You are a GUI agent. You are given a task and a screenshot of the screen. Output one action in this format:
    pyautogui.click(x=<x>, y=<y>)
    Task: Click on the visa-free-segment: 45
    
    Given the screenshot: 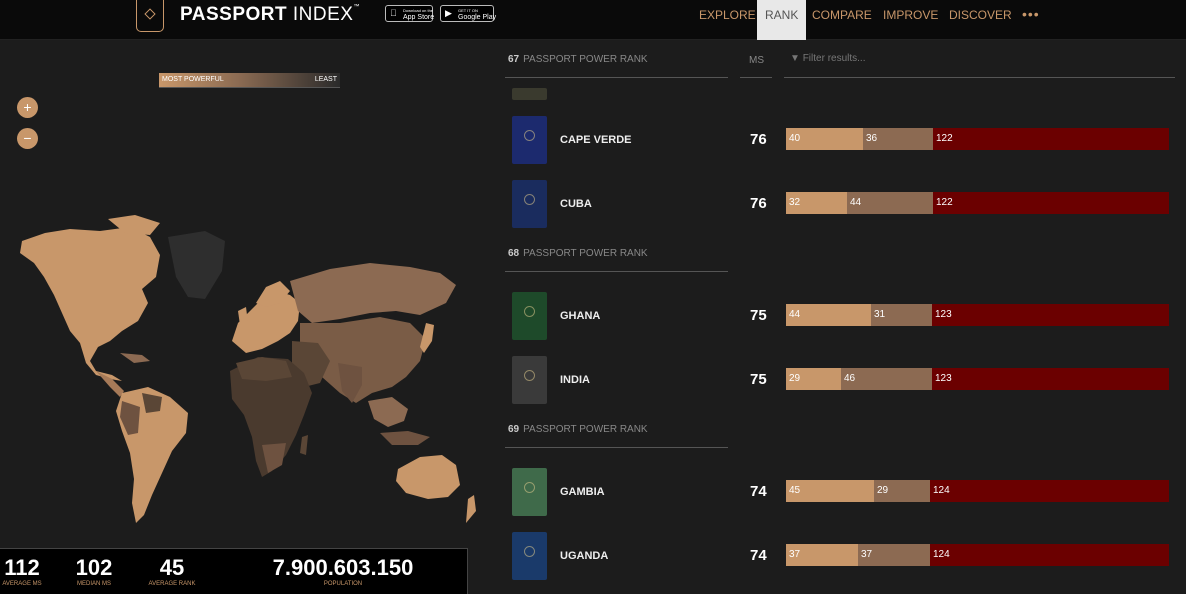 What is the action you would take?
    pyautogui.click(x=830, y=491)
    